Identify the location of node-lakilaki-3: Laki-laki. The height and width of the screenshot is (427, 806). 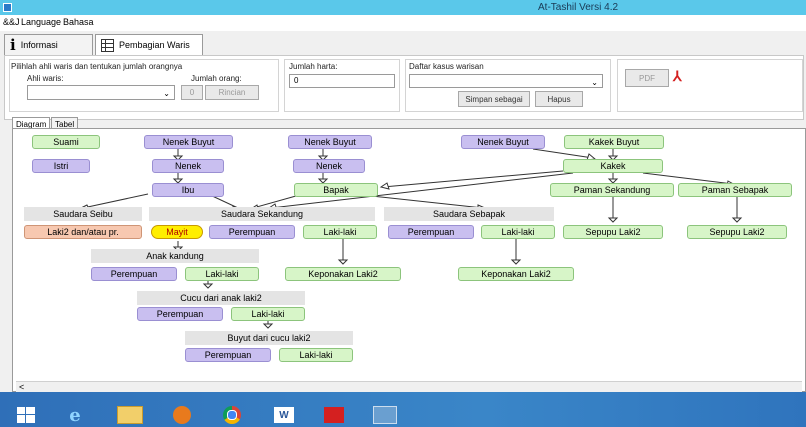
(222, 274).